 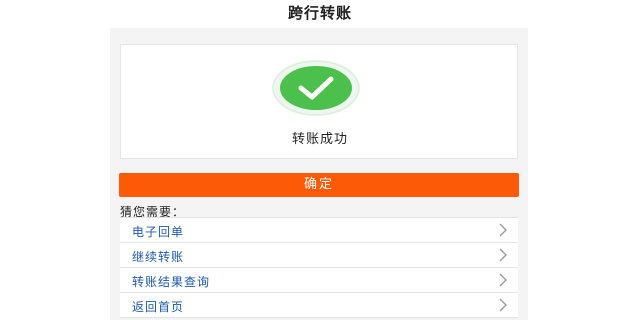 What do you see at coordinates (171, 282) in the screenshot?
I see `list-item-label: 转账结果查询` at bounding box center [171, 282].